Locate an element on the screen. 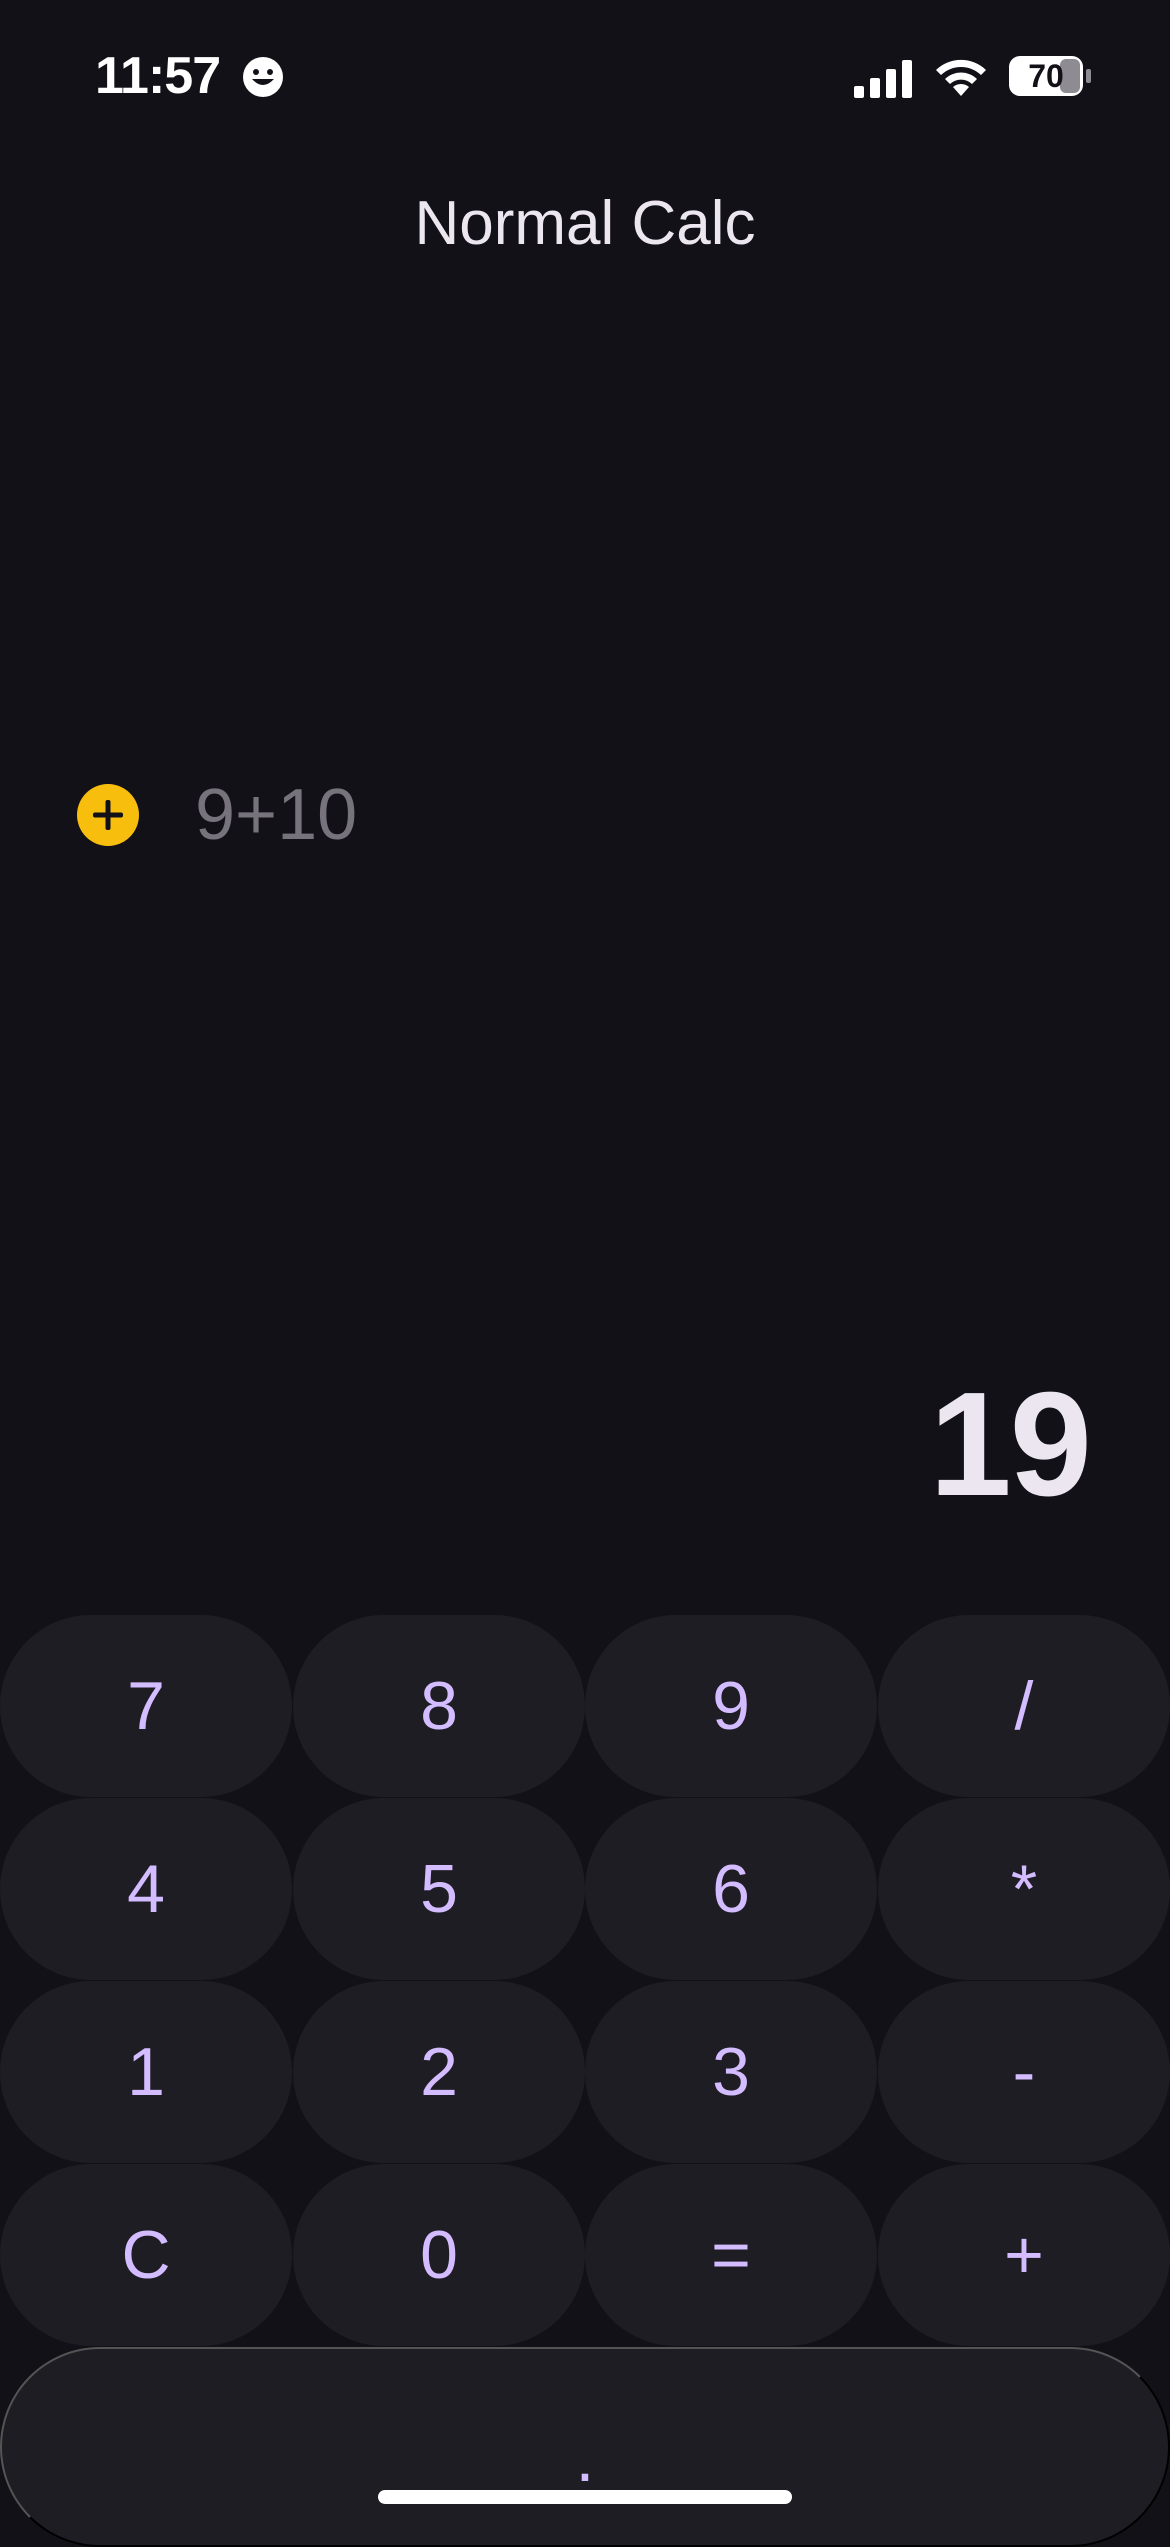 The width and height of the screenshot is (1170, 2547). battery-icon: 70 is located at coordinates (1050, 76).